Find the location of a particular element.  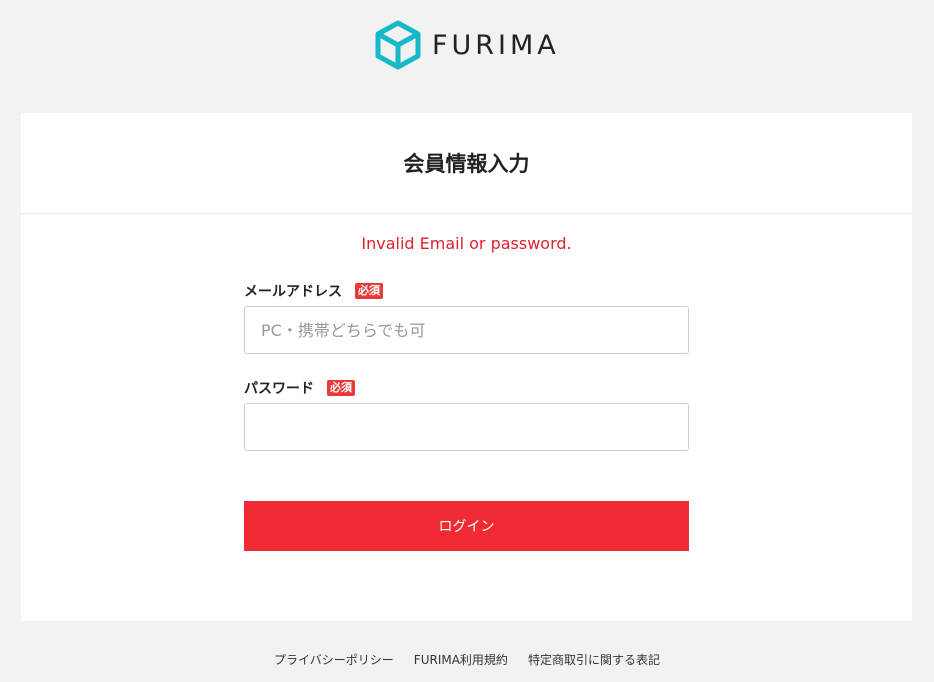

site-logo: FURIMA is located at coordinates (467, 45).